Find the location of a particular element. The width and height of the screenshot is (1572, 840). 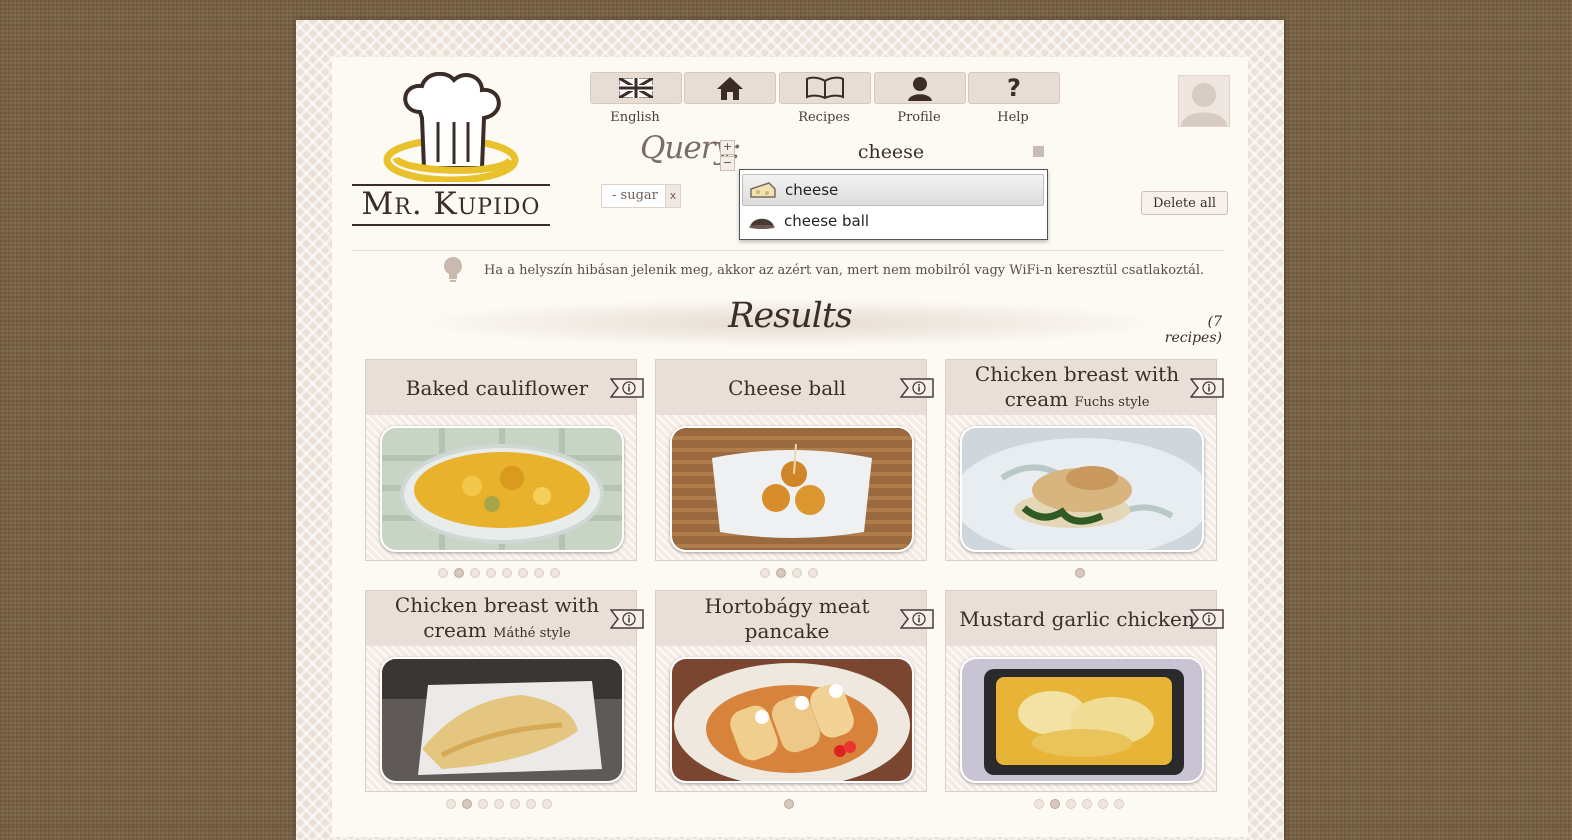

search-clear-button is located at coordinates (1038, 151).